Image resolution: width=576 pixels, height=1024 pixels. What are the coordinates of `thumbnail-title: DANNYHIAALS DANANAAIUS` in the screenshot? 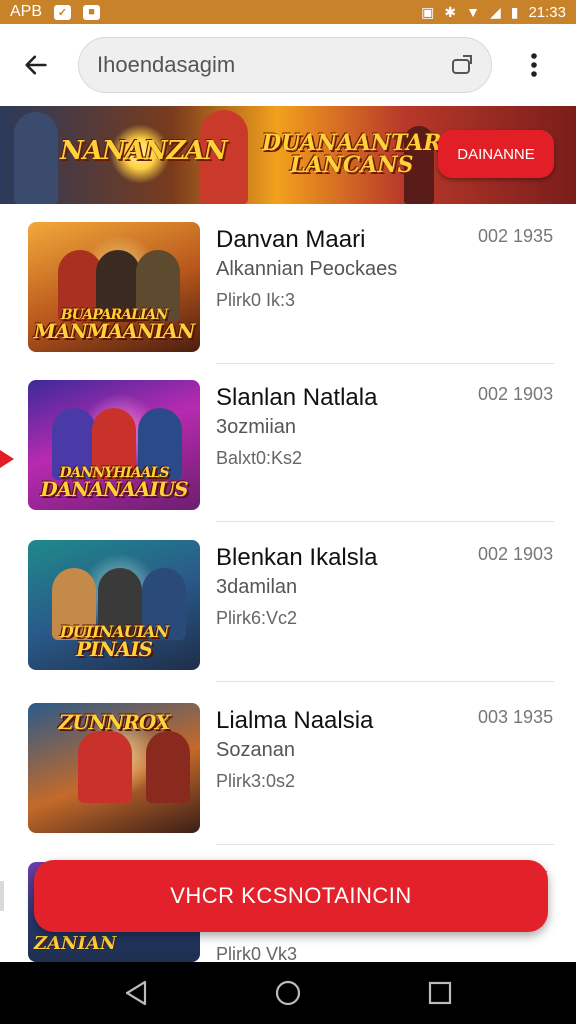 It's located at (114, 483).